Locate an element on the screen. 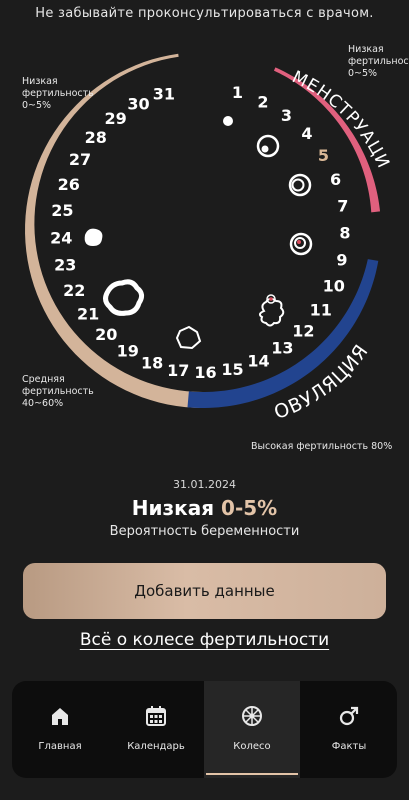 The width and height of the screenshot is (409, 800). day-number: 3 is located at coordinates (286, 115).